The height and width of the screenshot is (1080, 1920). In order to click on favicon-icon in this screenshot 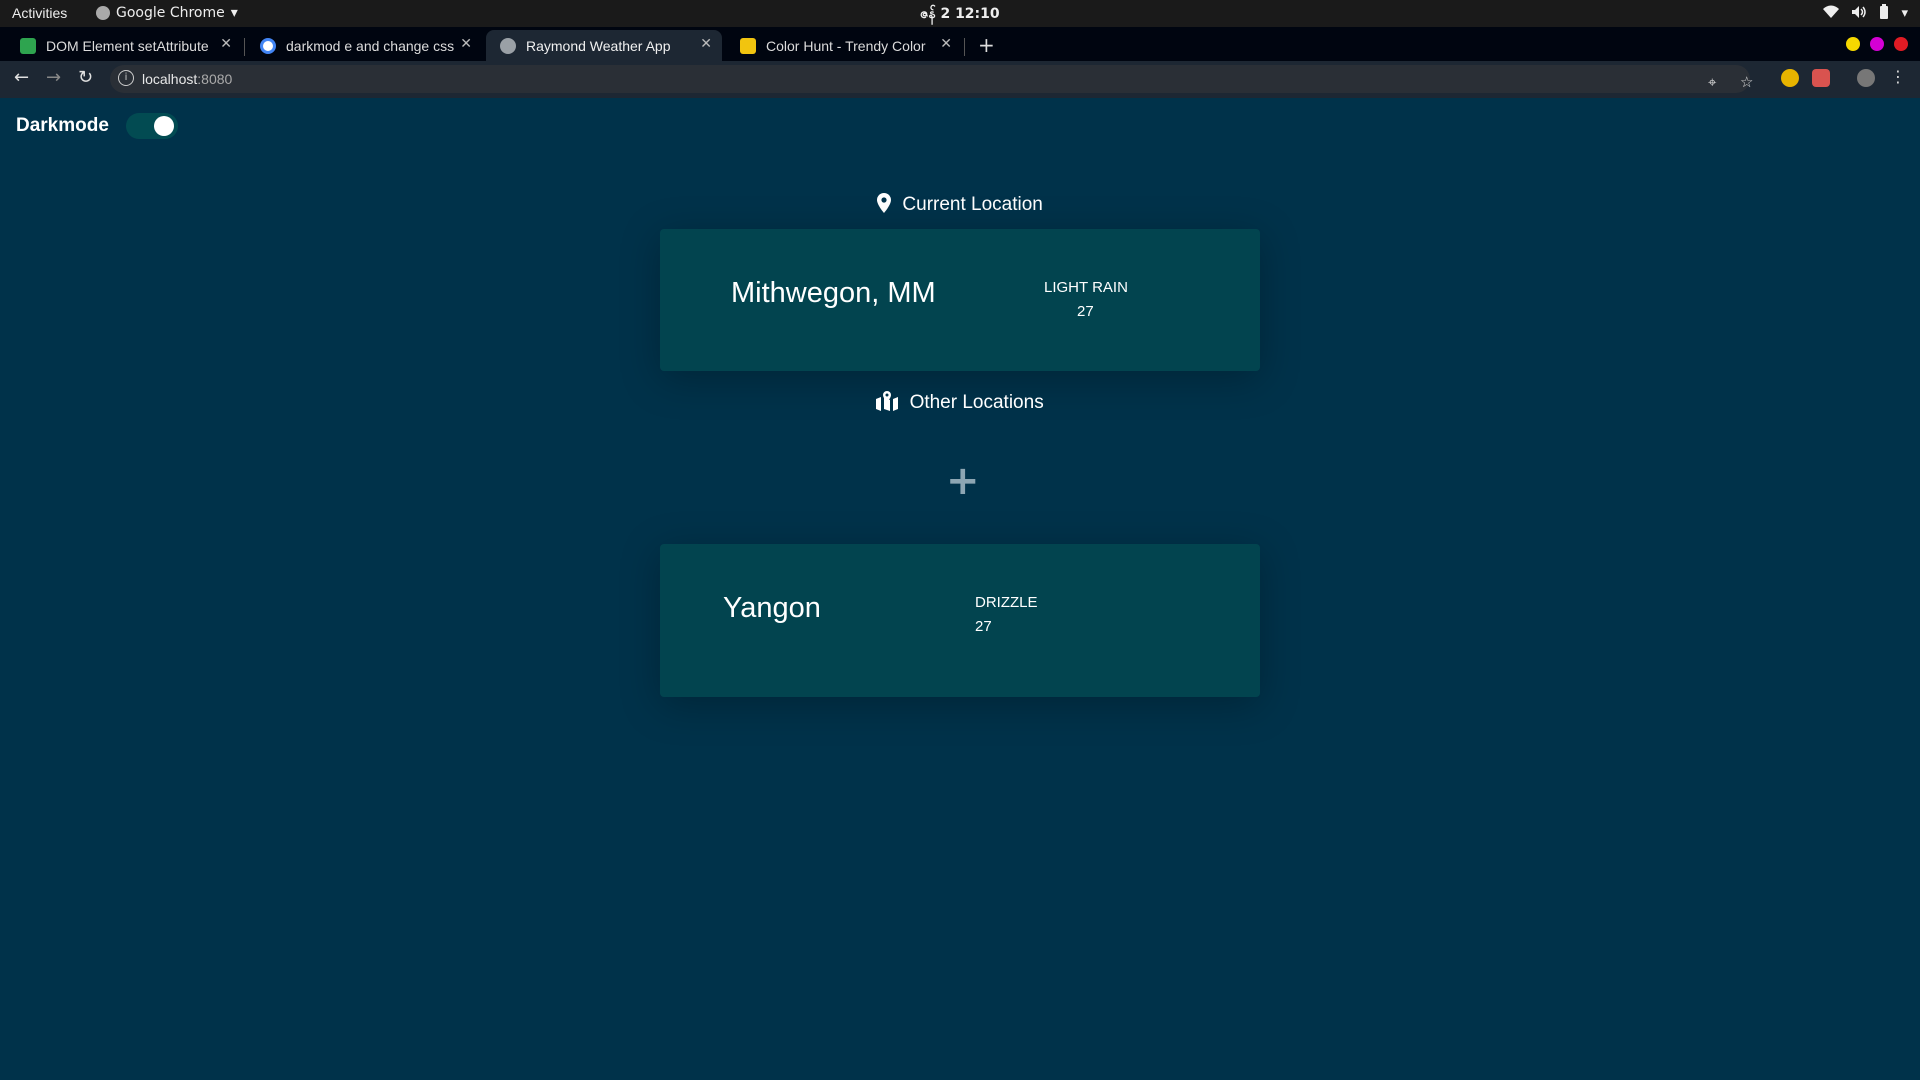, I will do `click(28, 45)`.